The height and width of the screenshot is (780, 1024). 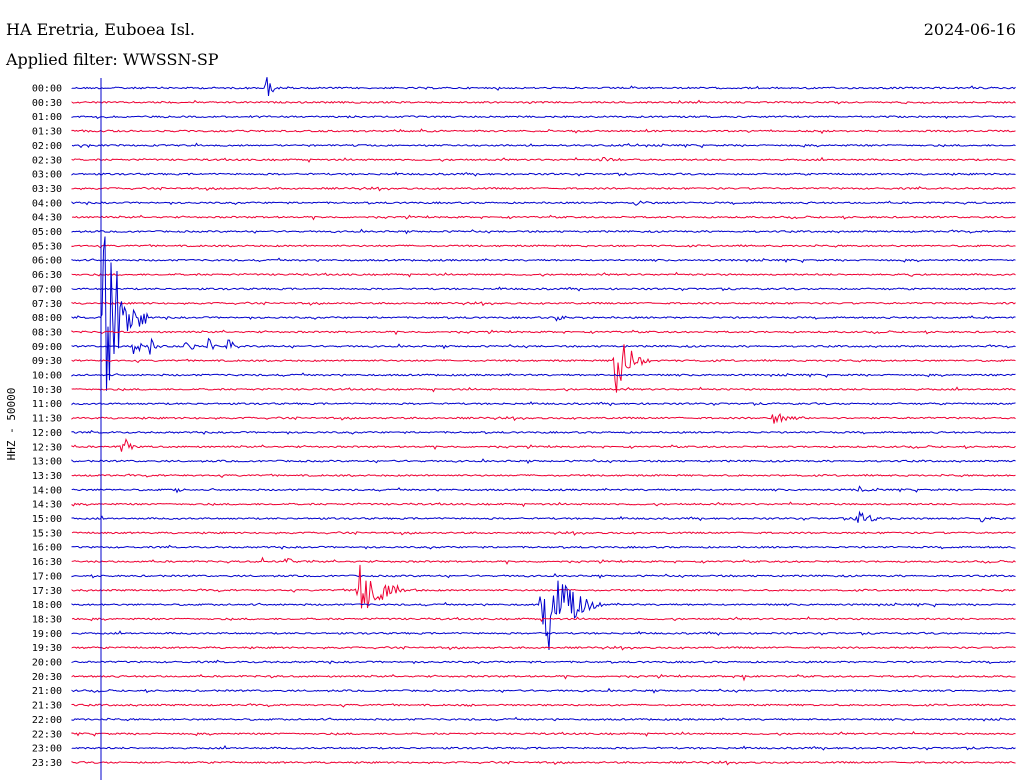 What do you see at coordinates (47, 677) in the screenshot?
I see `row-time-label: 20:30` at bounding box center [47, 677].